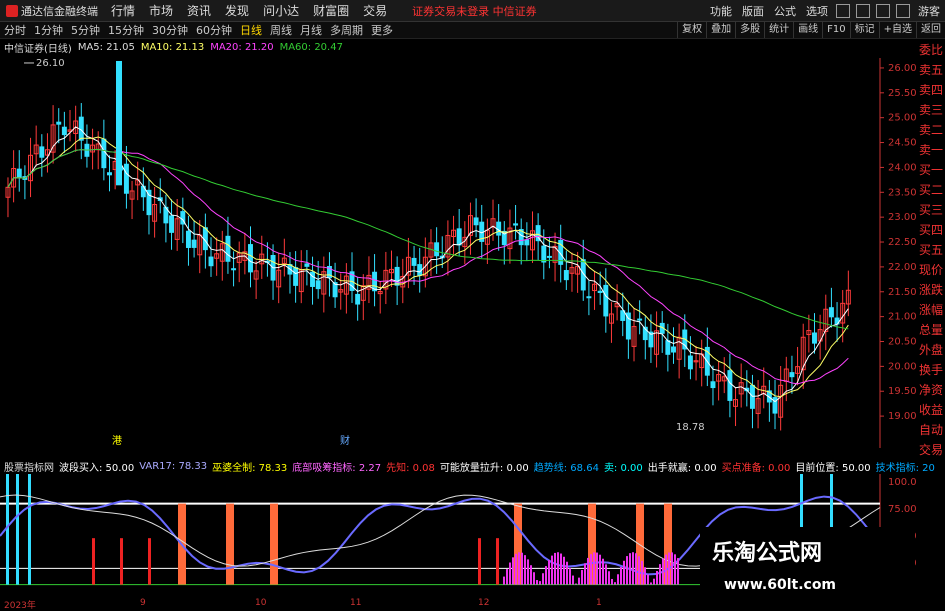  Describe the element at coordinates (311, 30) in the screenshot. I see `tf-monthly: 月线` at that location.